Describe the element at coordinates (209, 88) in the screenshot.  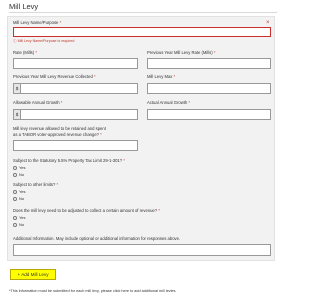
I see `max-input` at that location.